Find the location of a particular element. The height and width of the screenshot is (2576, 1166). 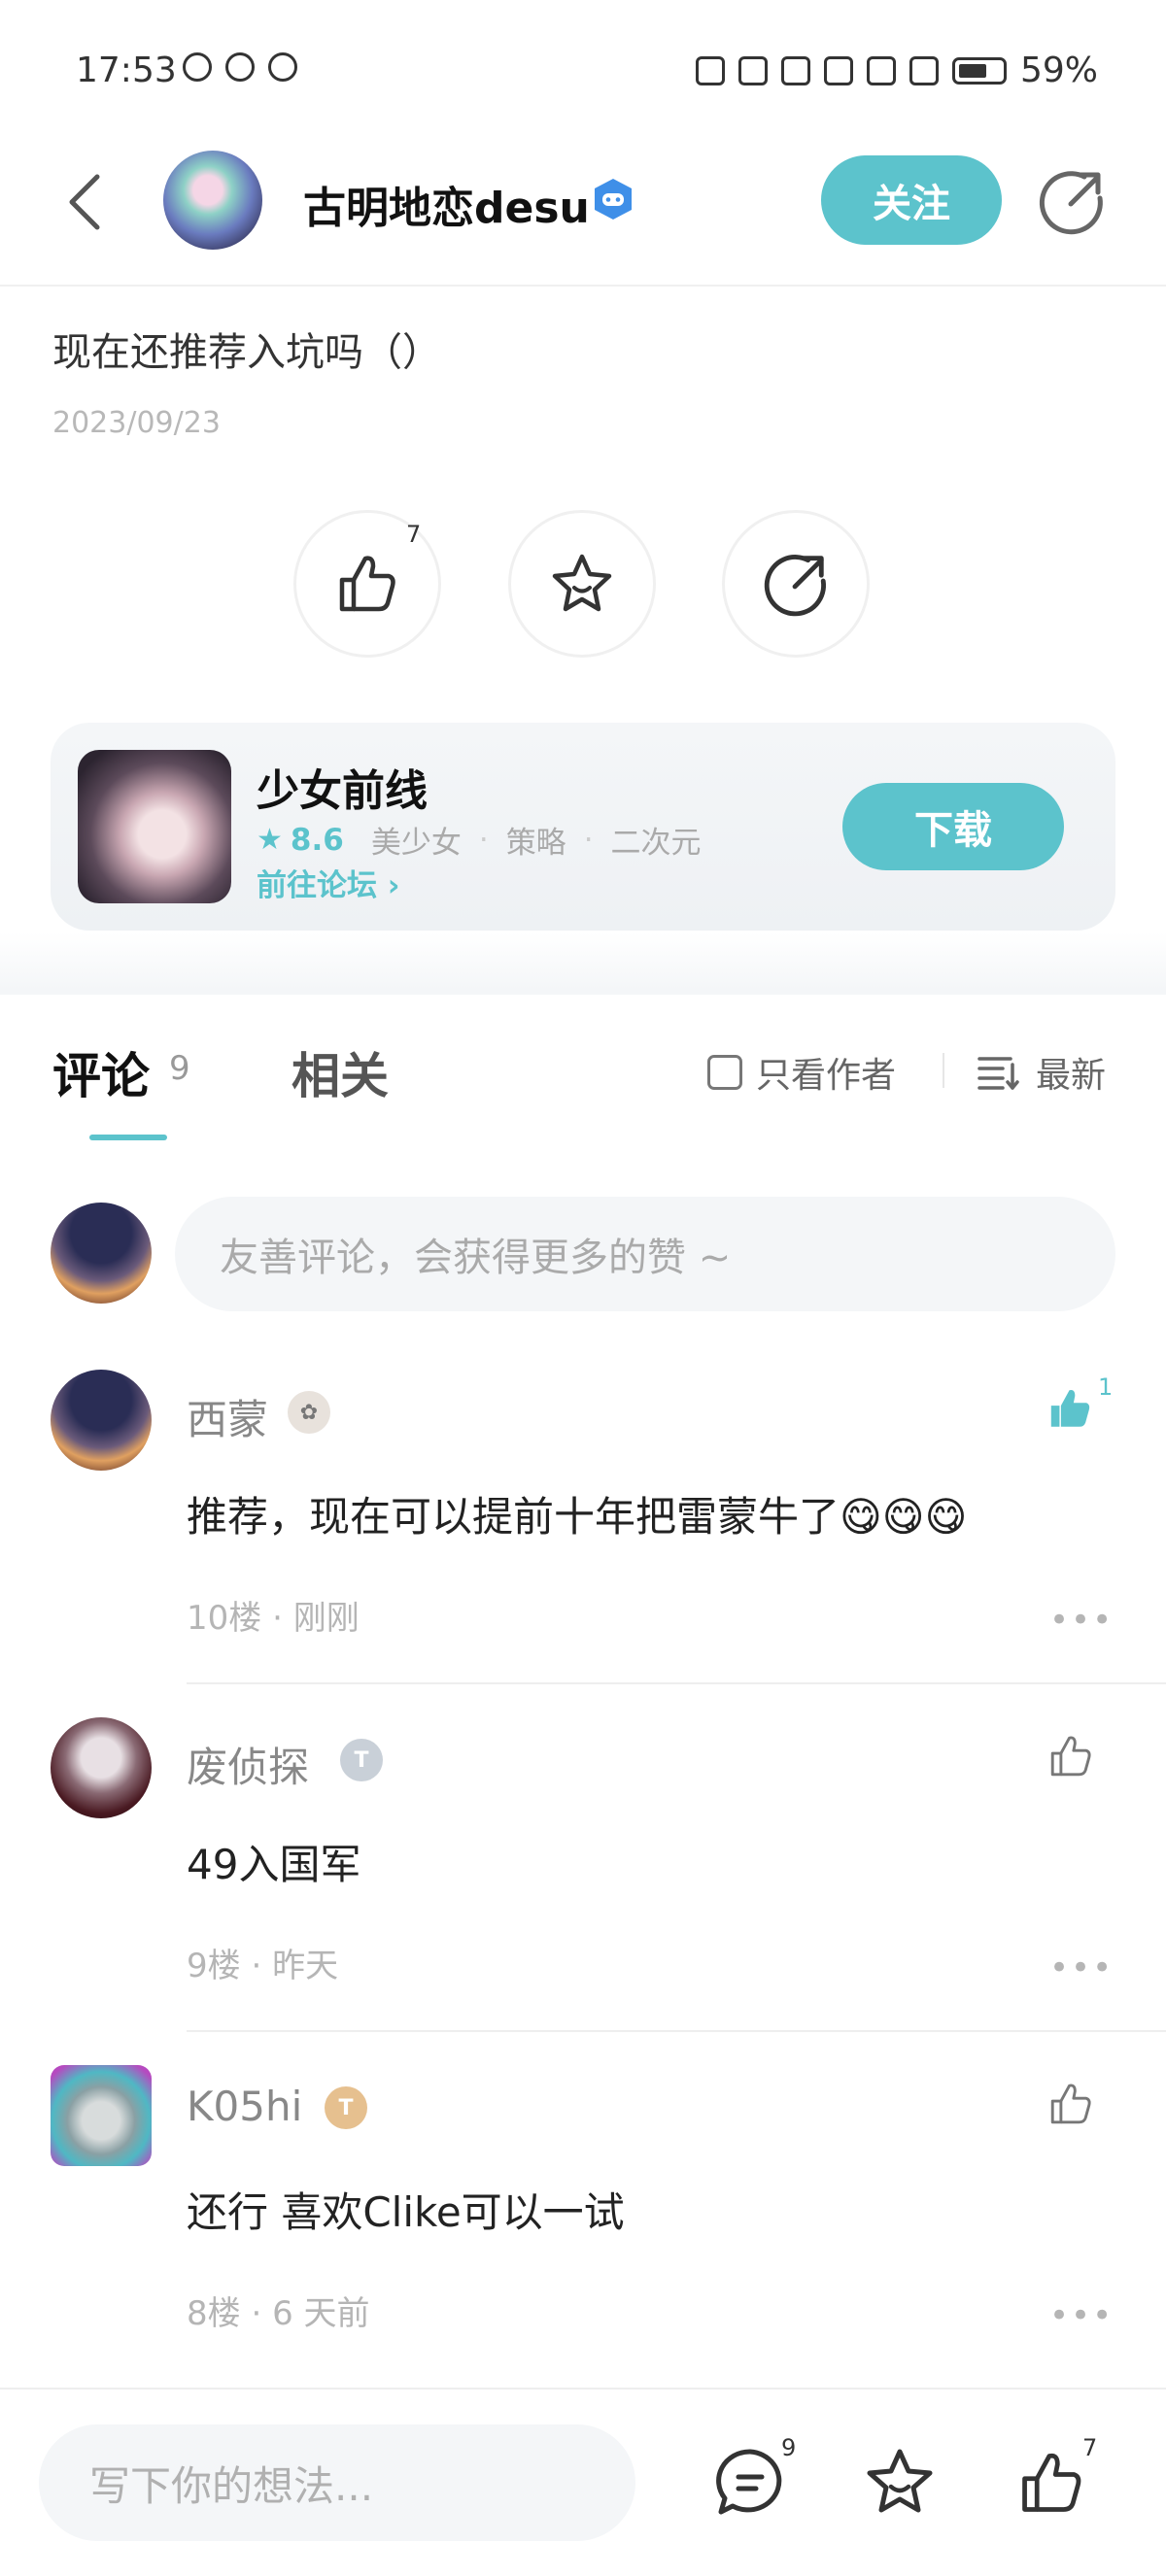

bottom-bar: 写下你的想法... 9 7 is located at coordinates (583, 2482).